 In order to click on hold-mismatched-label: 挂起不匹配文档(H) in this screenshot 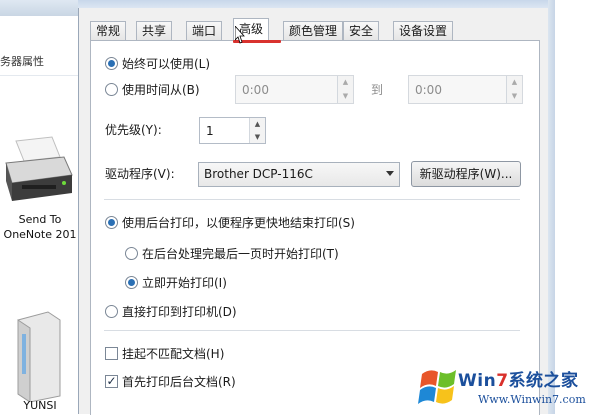, I will do `click(173, 354)`.